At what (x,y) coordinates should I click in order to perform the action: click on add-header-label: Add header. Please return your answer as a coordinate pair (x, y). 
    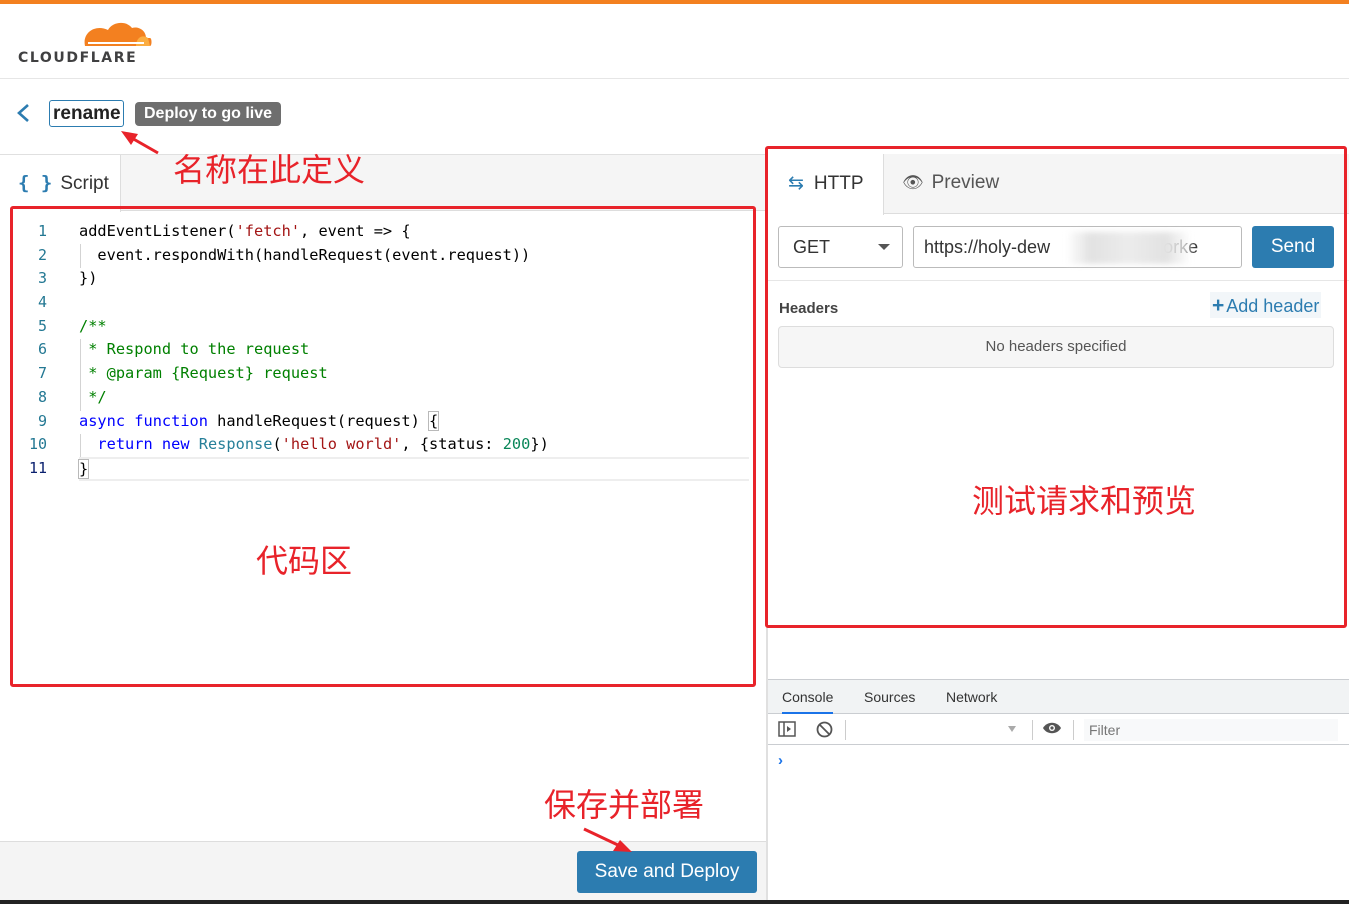
    Looking at the image, I should click on (1273, 306).